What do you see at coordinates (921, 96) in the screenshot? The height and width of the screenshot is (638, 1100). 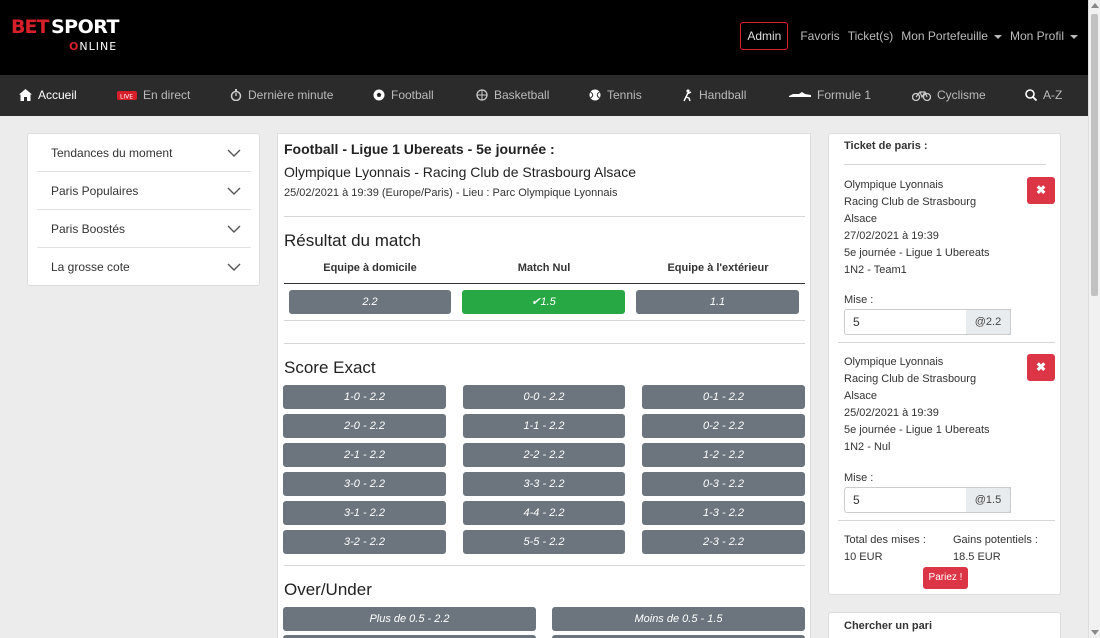 I see `bicycle-icon` at bounding box center [921, 96].